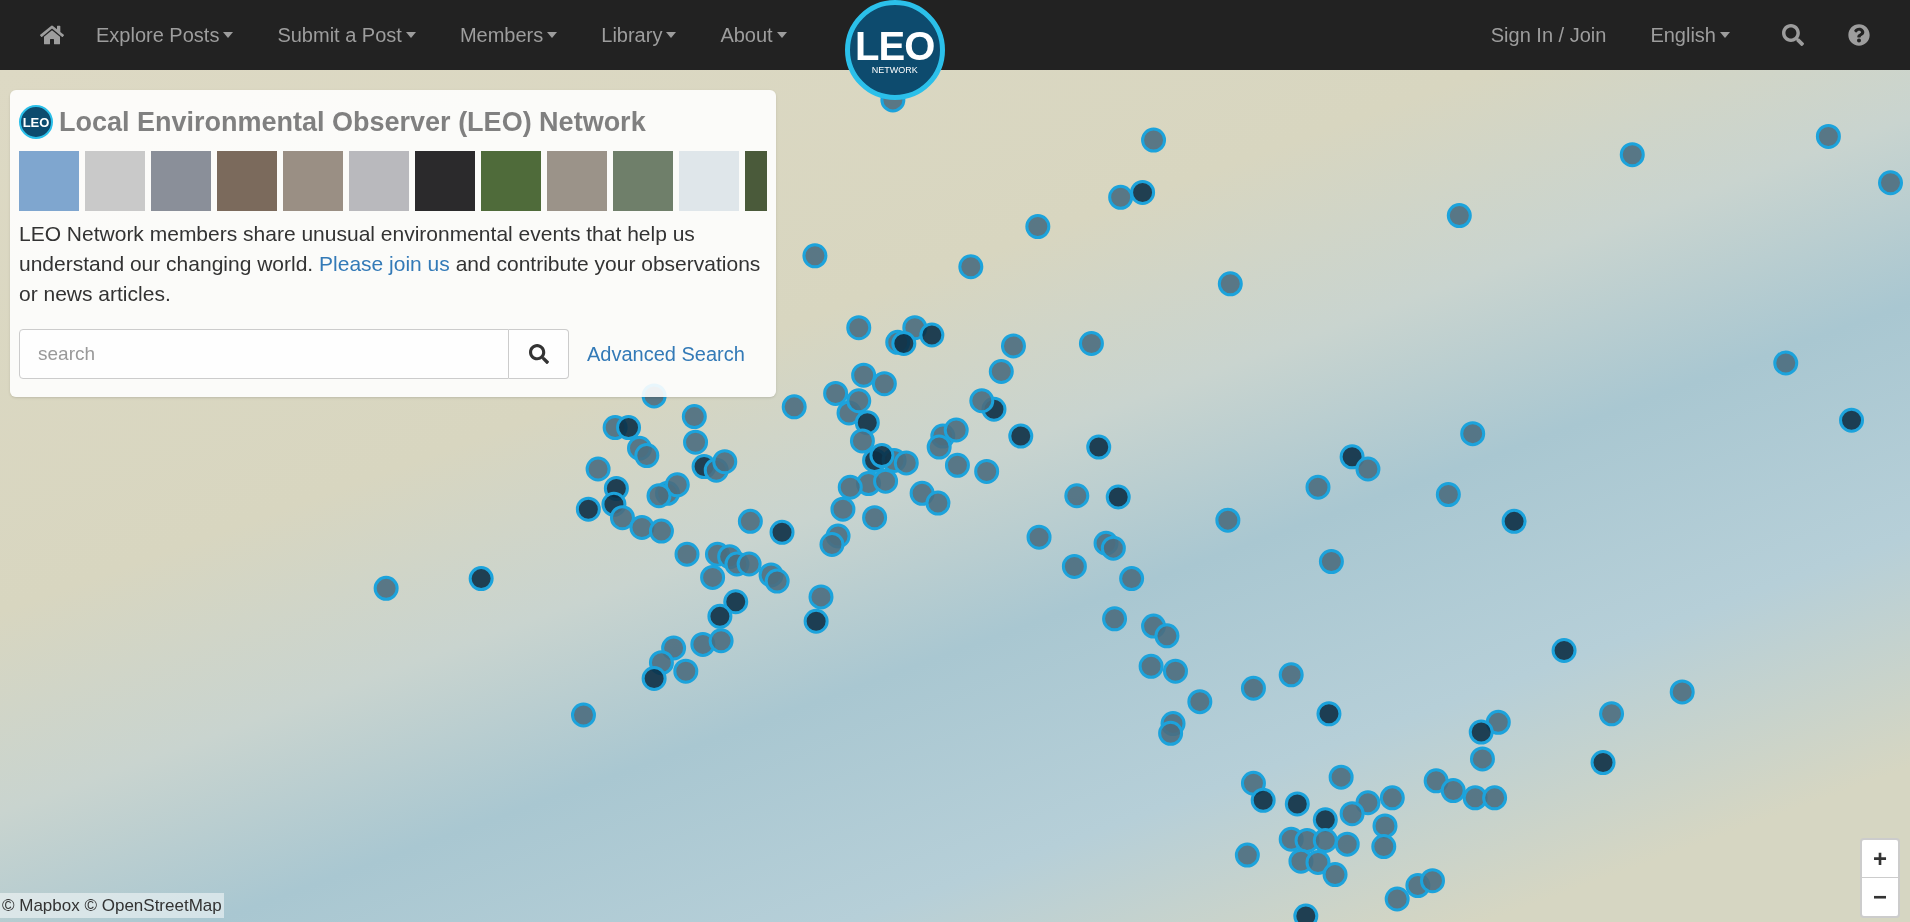 The width and height of the screenshot is (1910, 922). Describe the element at coordinates (1690, 35) in the screenshot. I see `nav-link: English` at that location.